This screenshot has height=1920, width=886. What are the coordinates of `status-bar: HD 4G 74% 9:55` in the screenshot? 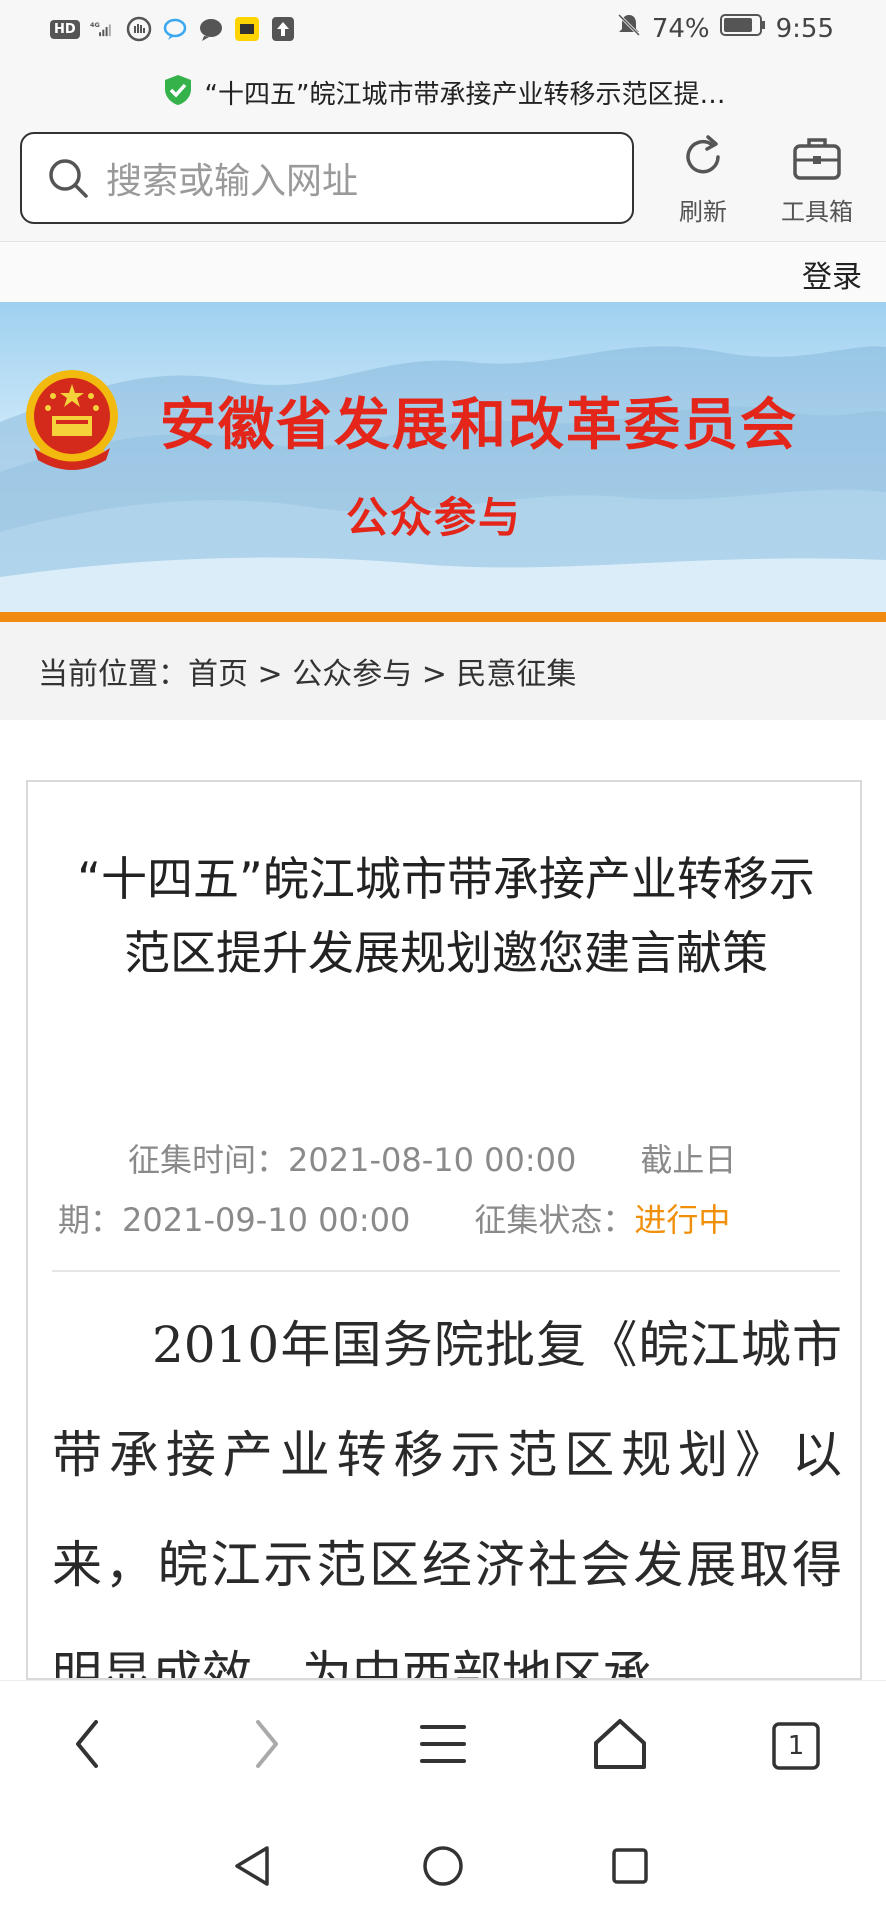 It's located at (443, 31).